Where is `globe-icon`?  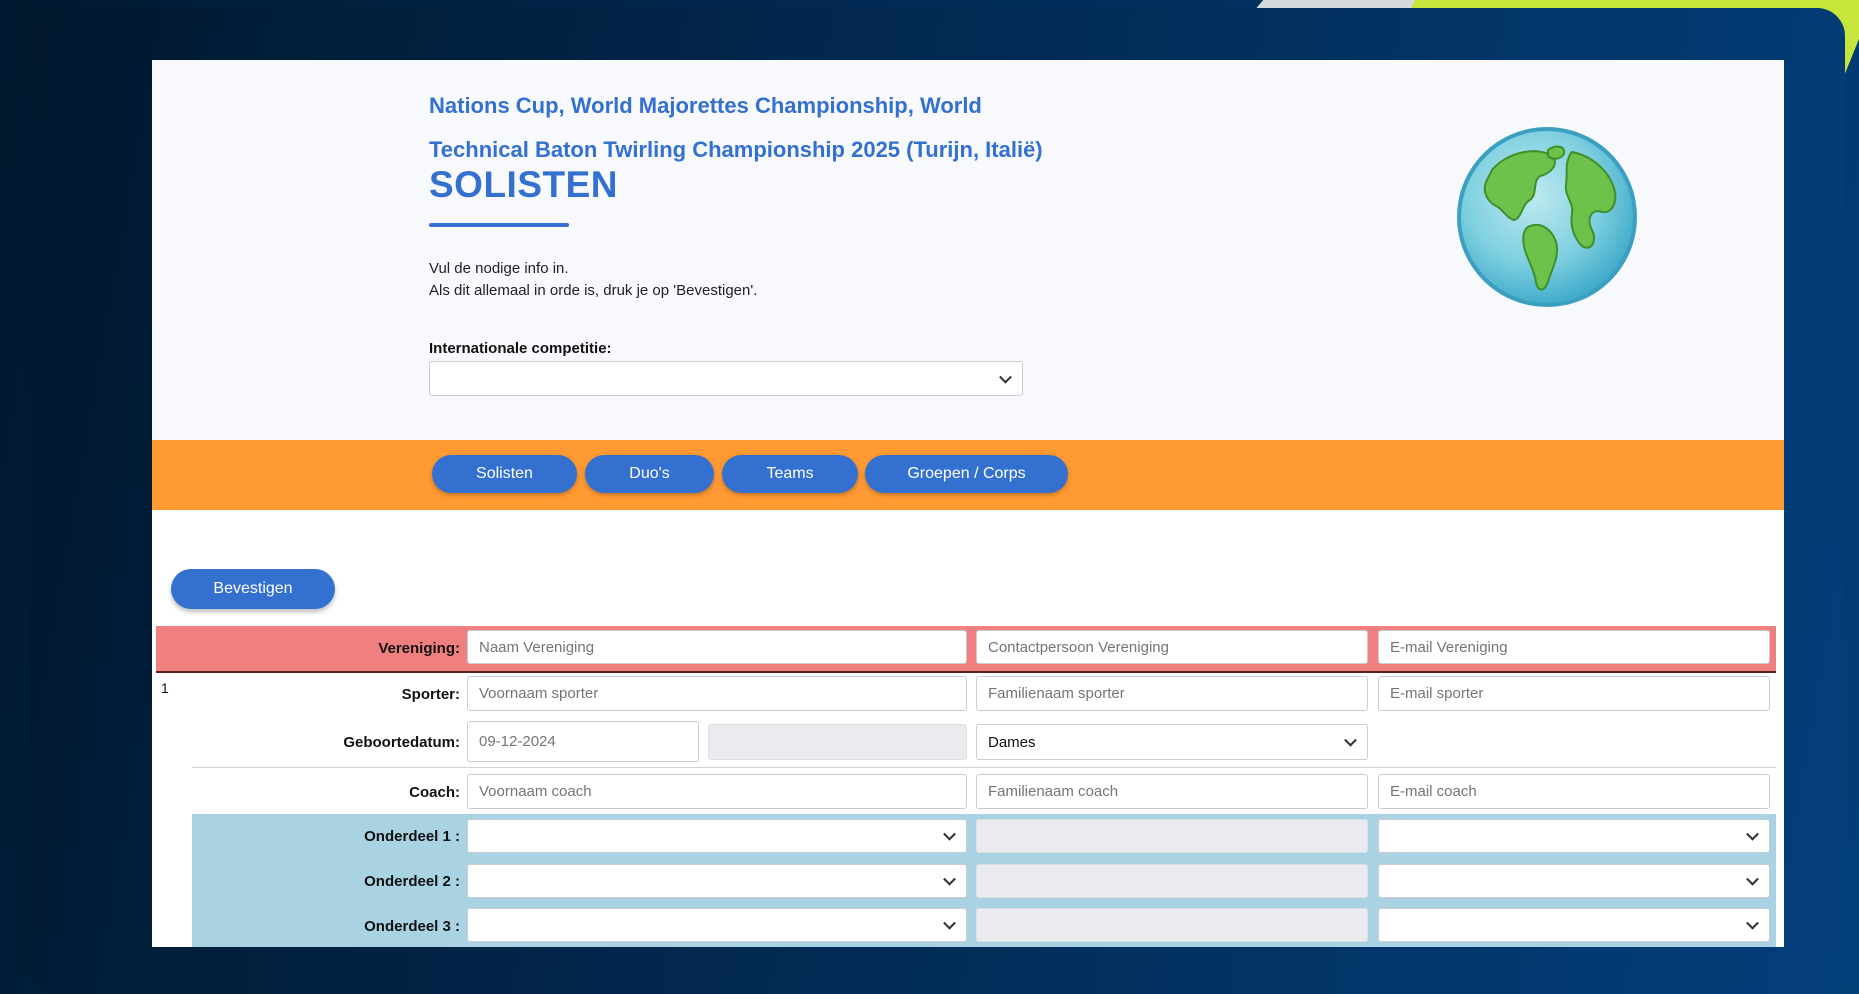 globe-icon is located at coordinates (1547, 217).